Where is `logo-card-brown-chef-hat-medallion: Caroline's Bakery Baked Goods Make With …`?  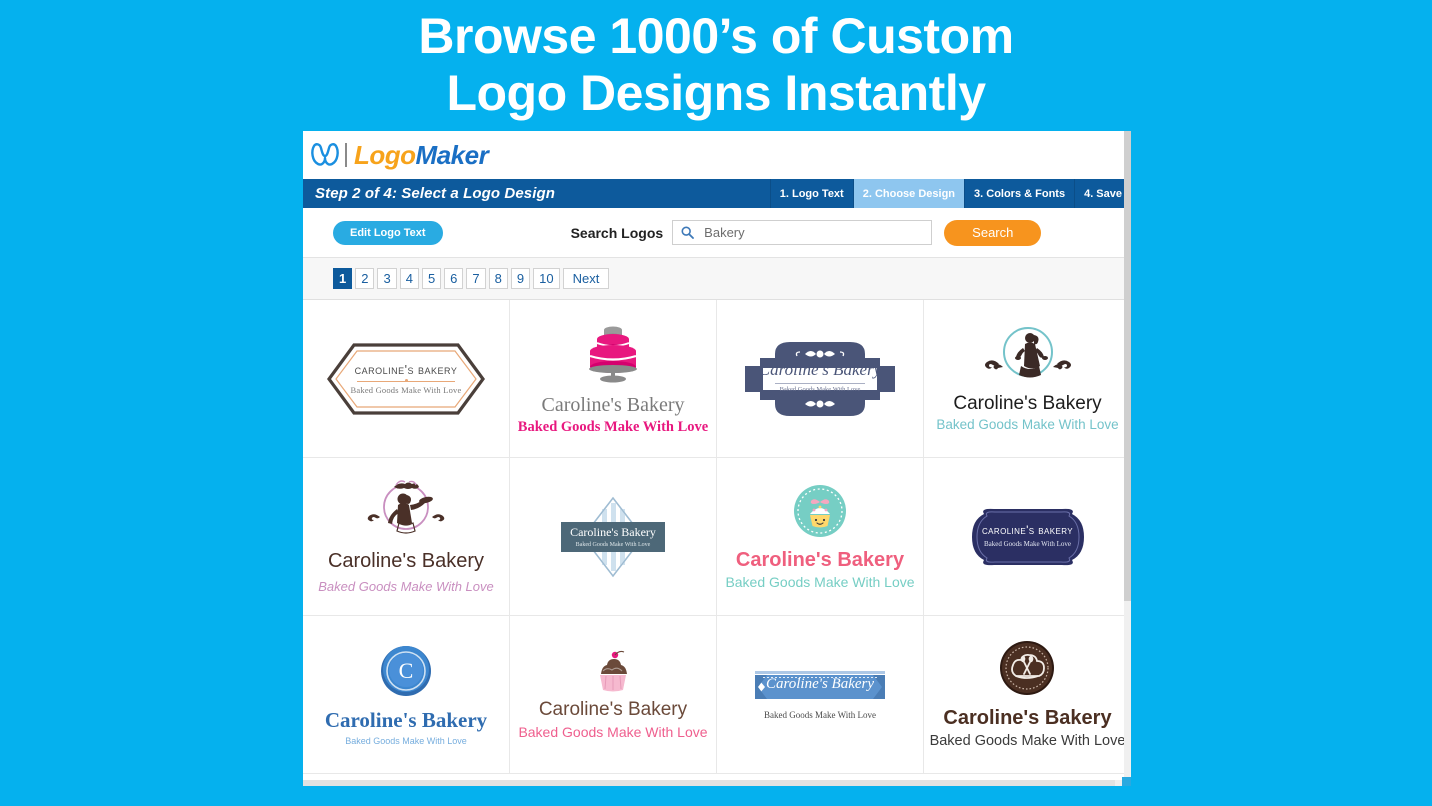 logo-card-brown-chef-hat-medallion: Caroline's Bakery Baked Goods Make With … is located at coordinates (1027, 695).